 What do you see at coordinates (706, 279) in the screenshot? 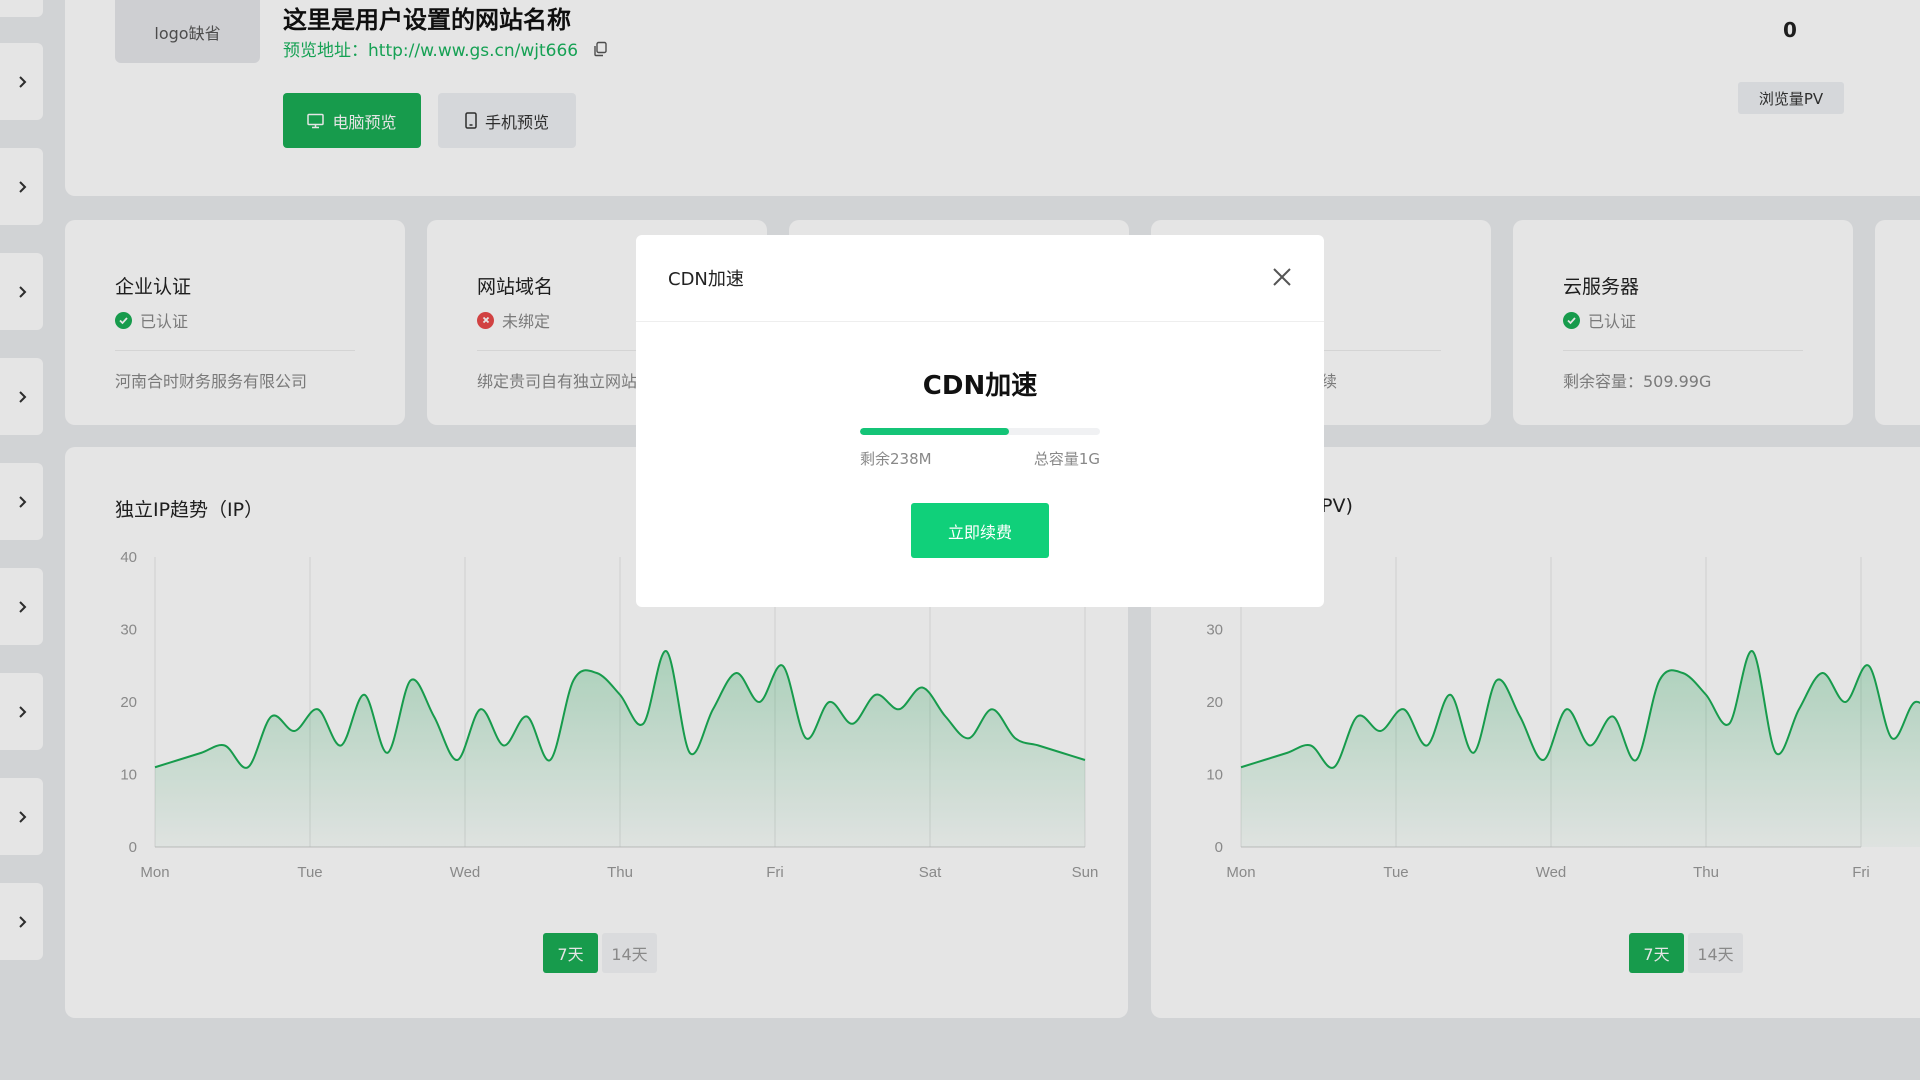
I see `dialog-title: CDN加速` at bounding box center [706, 279].